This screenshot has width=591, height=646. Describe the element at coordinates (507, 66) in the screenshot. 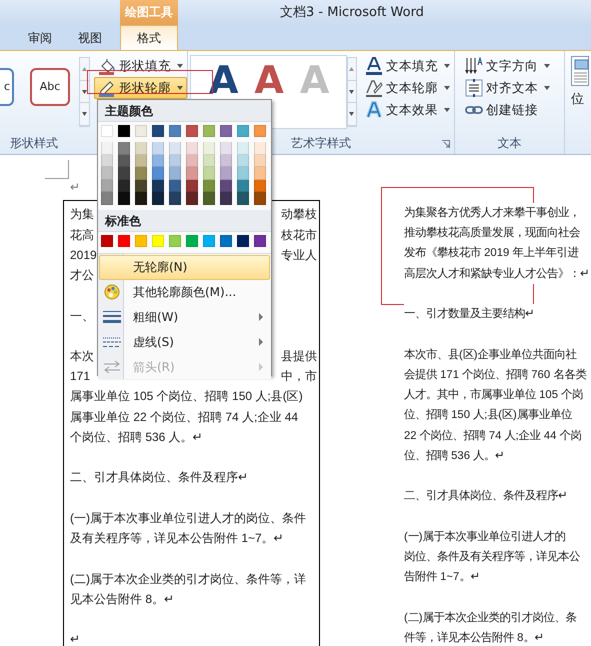

I see `ribbon-button: 文字方向` at that location.